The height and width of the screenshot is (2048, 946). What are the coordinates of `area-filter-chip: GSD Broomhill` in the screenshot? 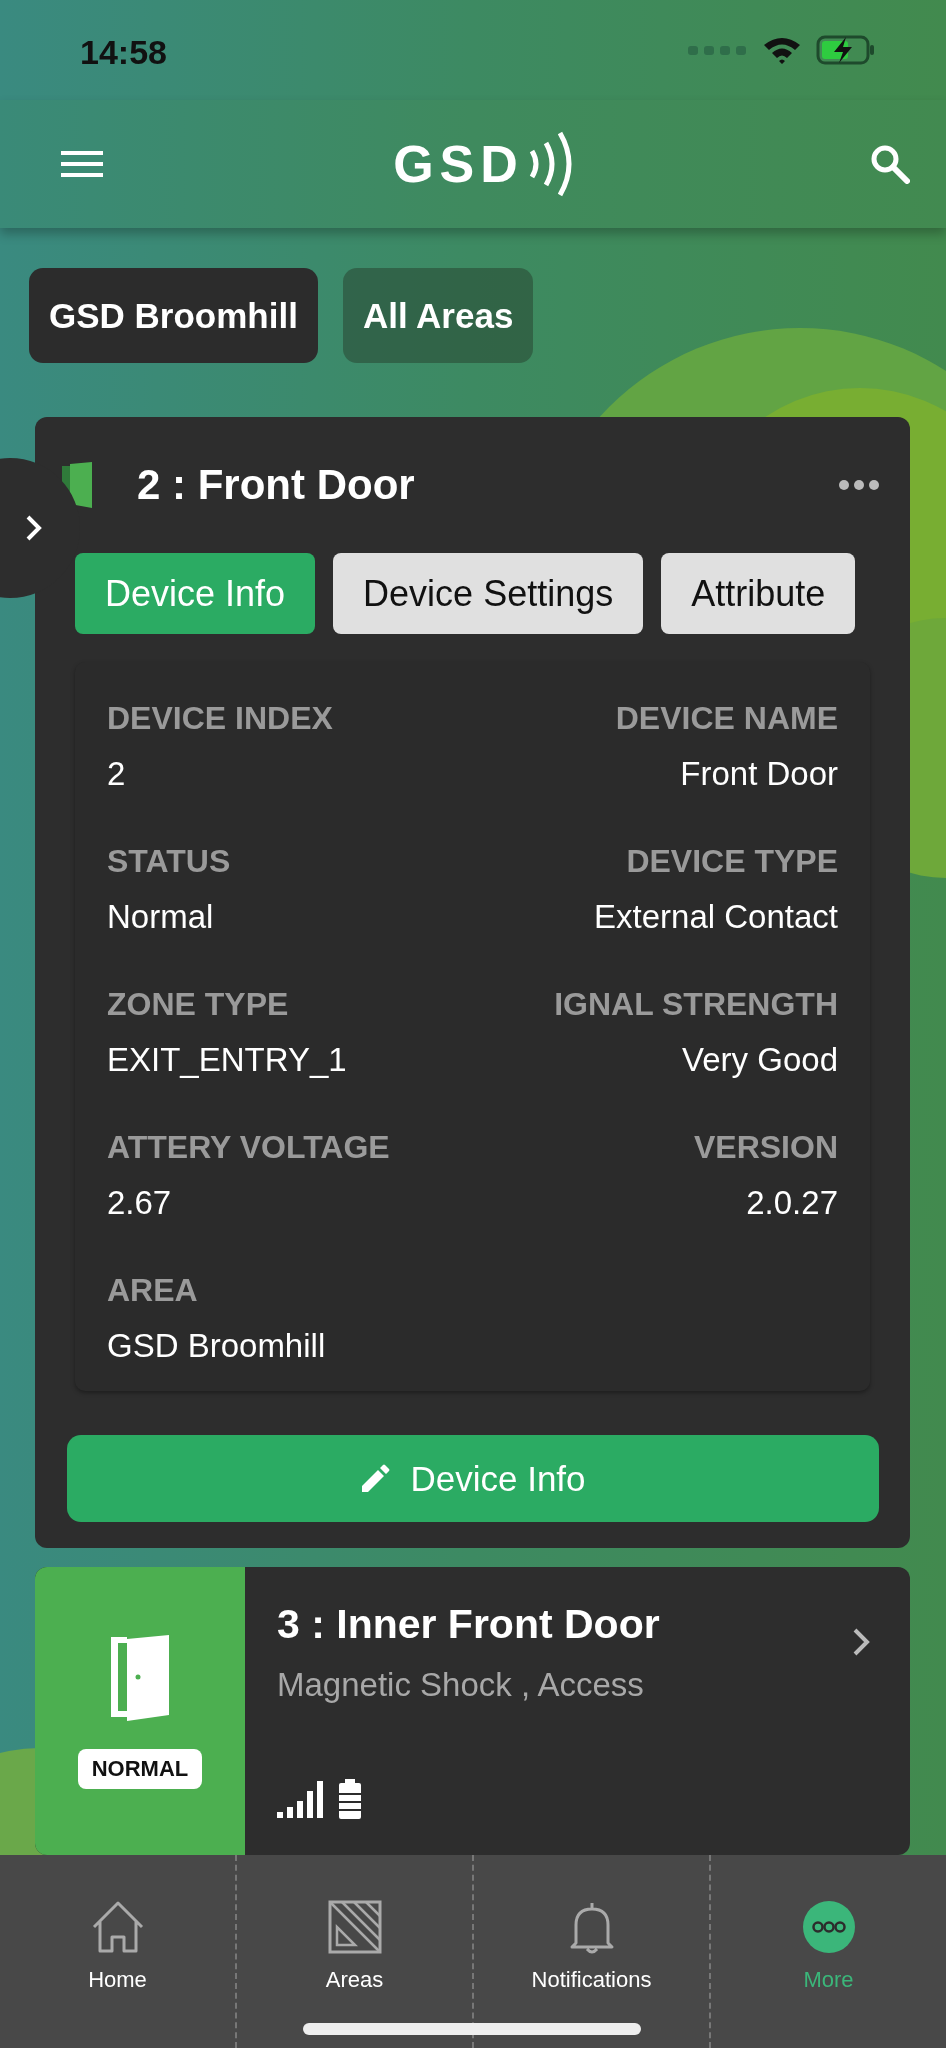 It's located at (173, 315).